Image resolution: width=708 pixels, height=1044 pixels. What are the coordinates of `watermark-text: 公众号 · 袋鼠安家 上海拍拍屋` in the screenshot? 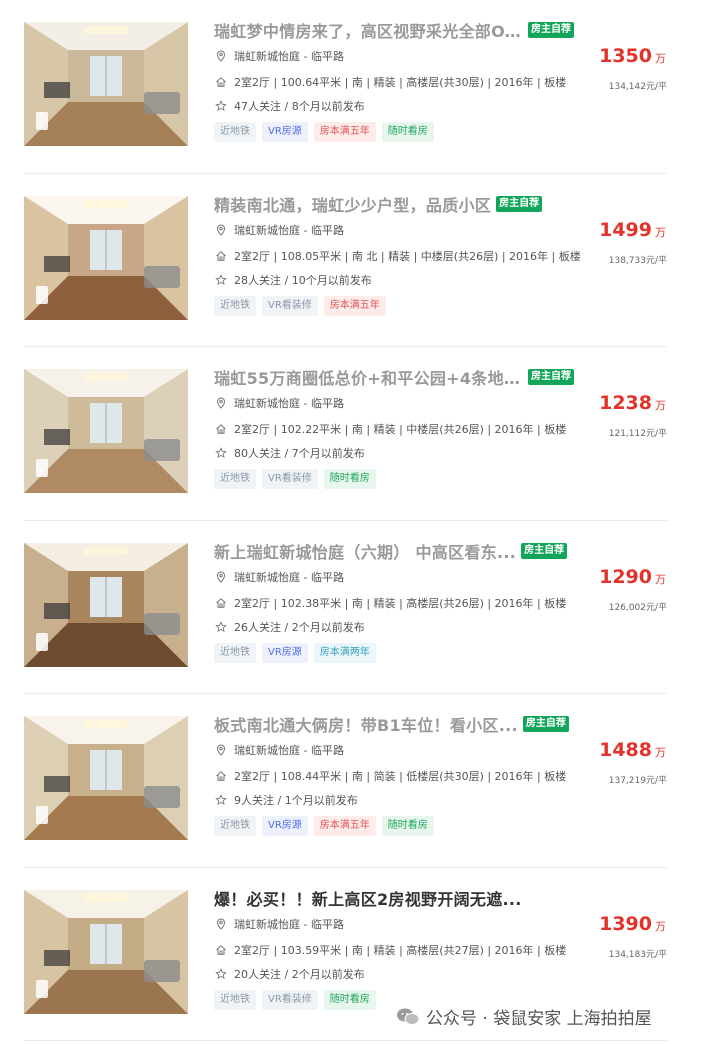 It's located at (539, 1019).